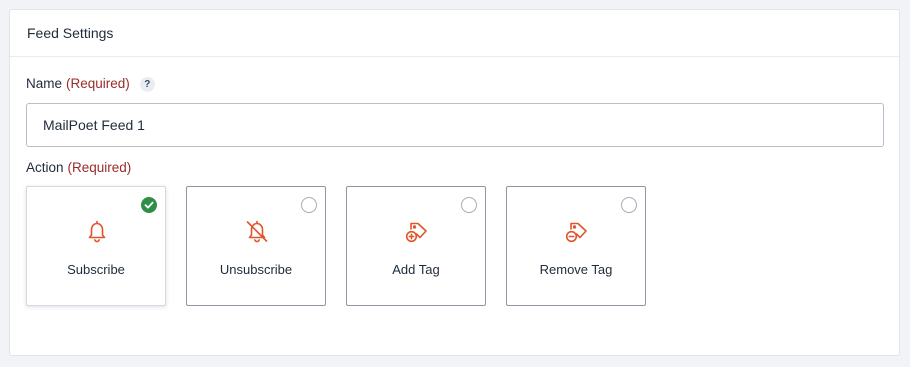 The image size is (910, 367). Describe the element at coordinates (256, 269) in the screenshot. I see `action-option-label: Unsubscribe` at that location.